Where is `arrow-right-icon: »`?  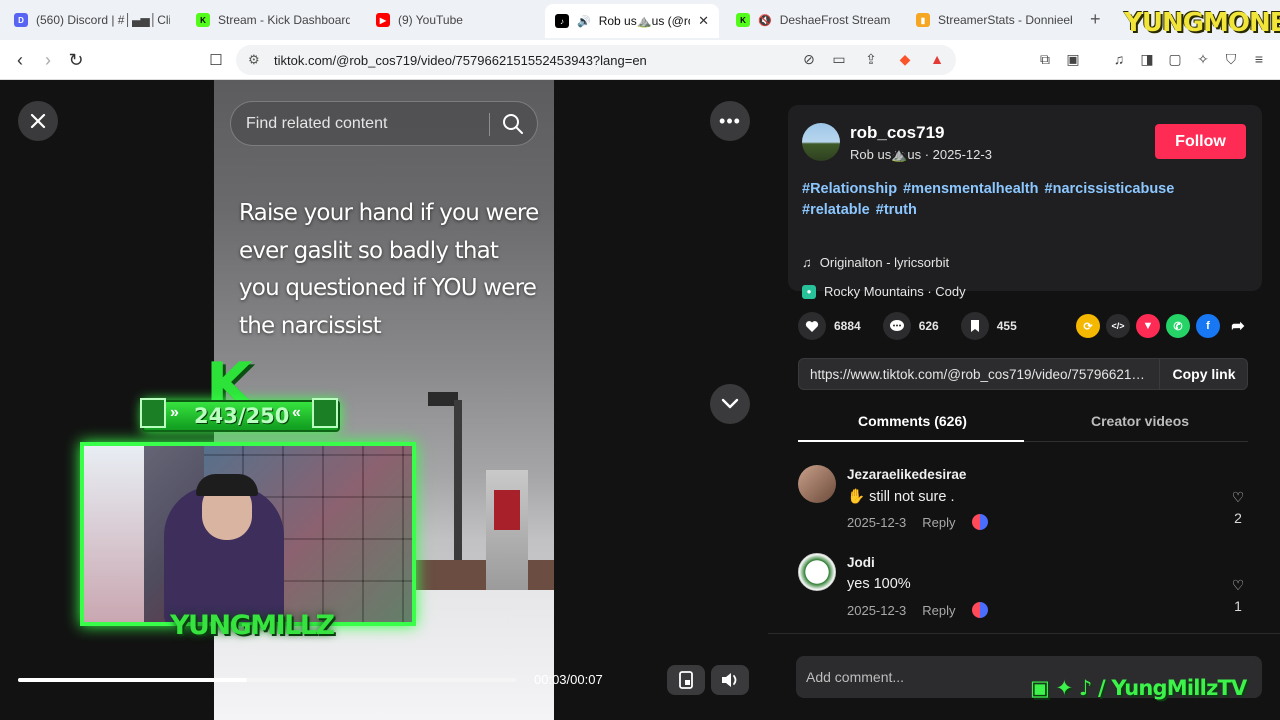
arrow-right-icon: » is located at coordinates (174, 412).